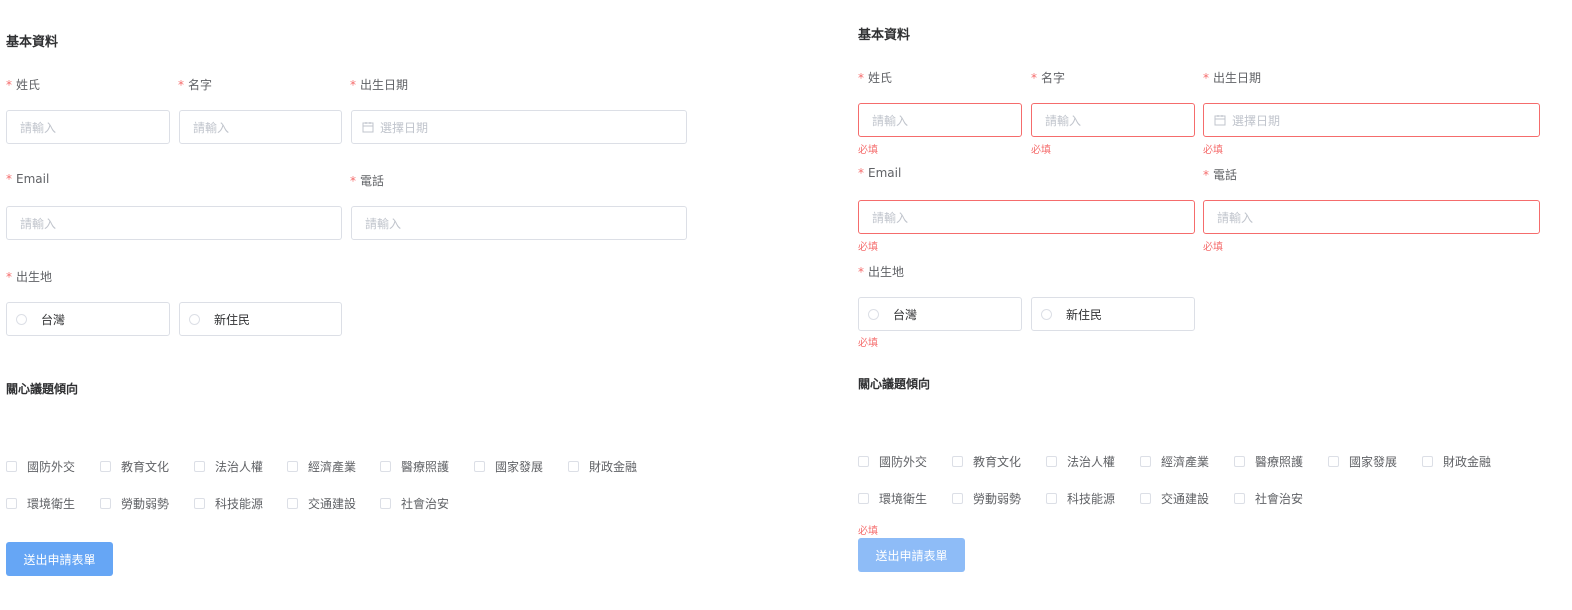  I want to click on interest-title: 關心議題傾向, so click(42, 389).